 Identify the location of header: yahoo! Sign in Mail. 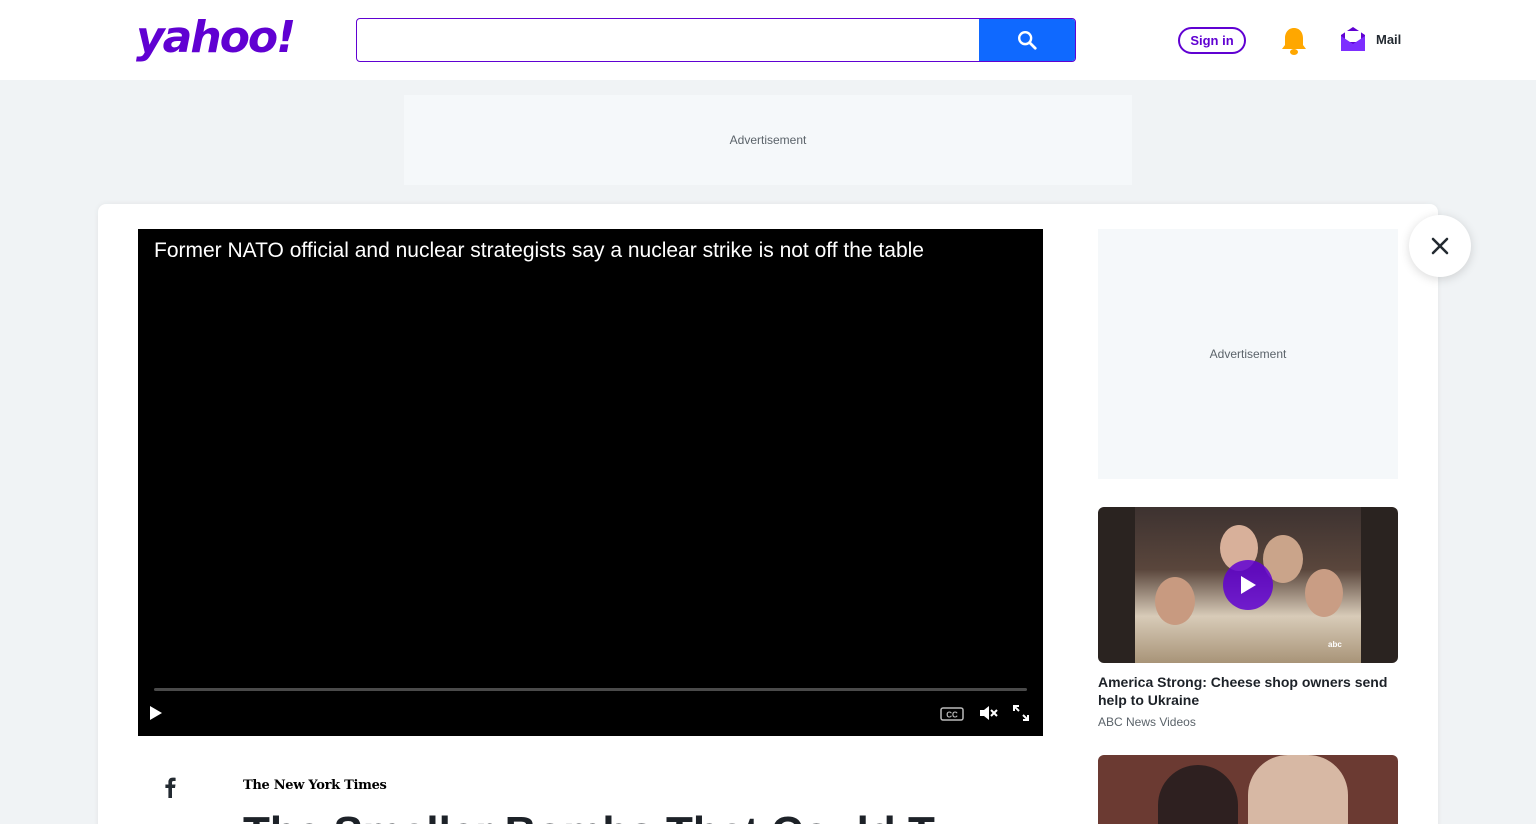
(768, 40).